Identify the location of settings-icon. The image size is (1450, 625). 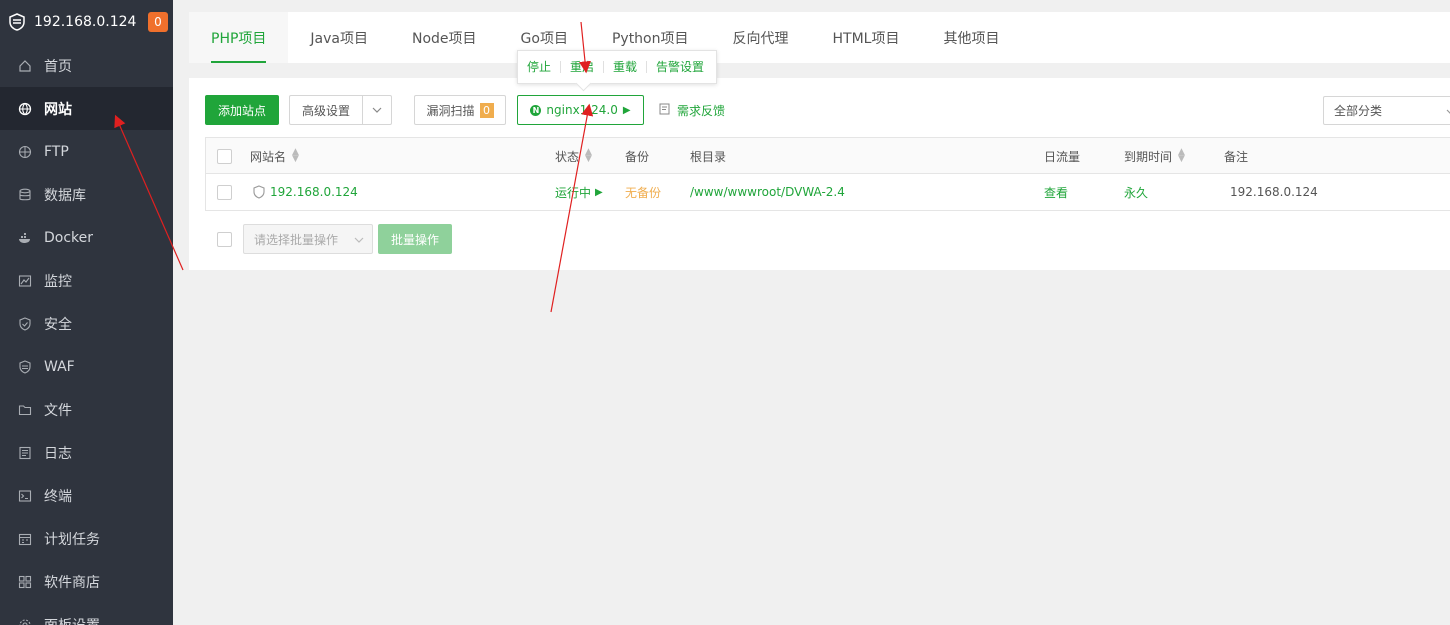
(25, 621).